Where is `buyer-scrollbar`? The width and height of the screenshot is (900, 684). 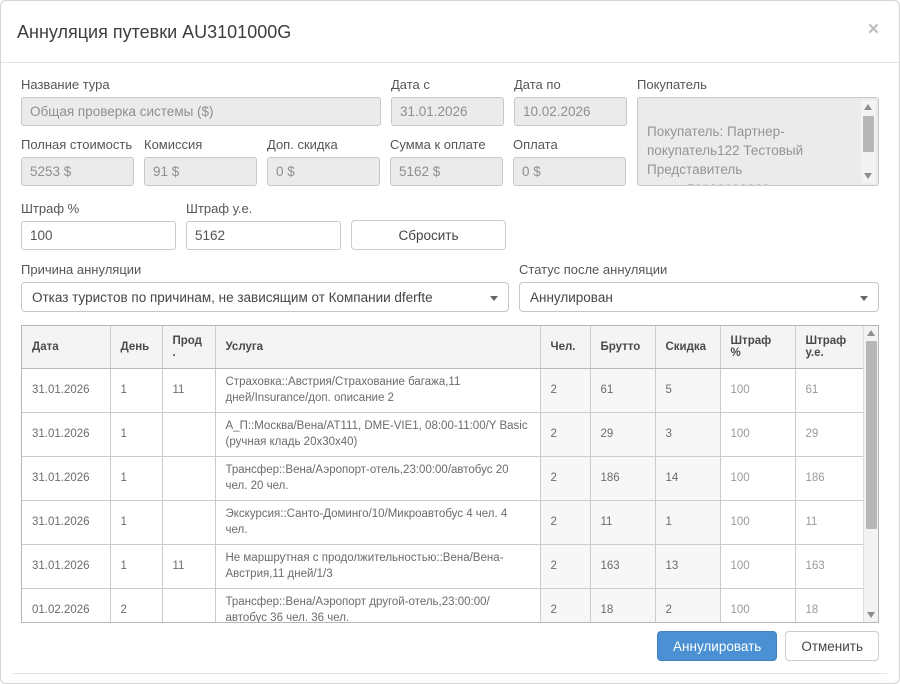
buyer-scrollbar is located at coordinates (868, 141).